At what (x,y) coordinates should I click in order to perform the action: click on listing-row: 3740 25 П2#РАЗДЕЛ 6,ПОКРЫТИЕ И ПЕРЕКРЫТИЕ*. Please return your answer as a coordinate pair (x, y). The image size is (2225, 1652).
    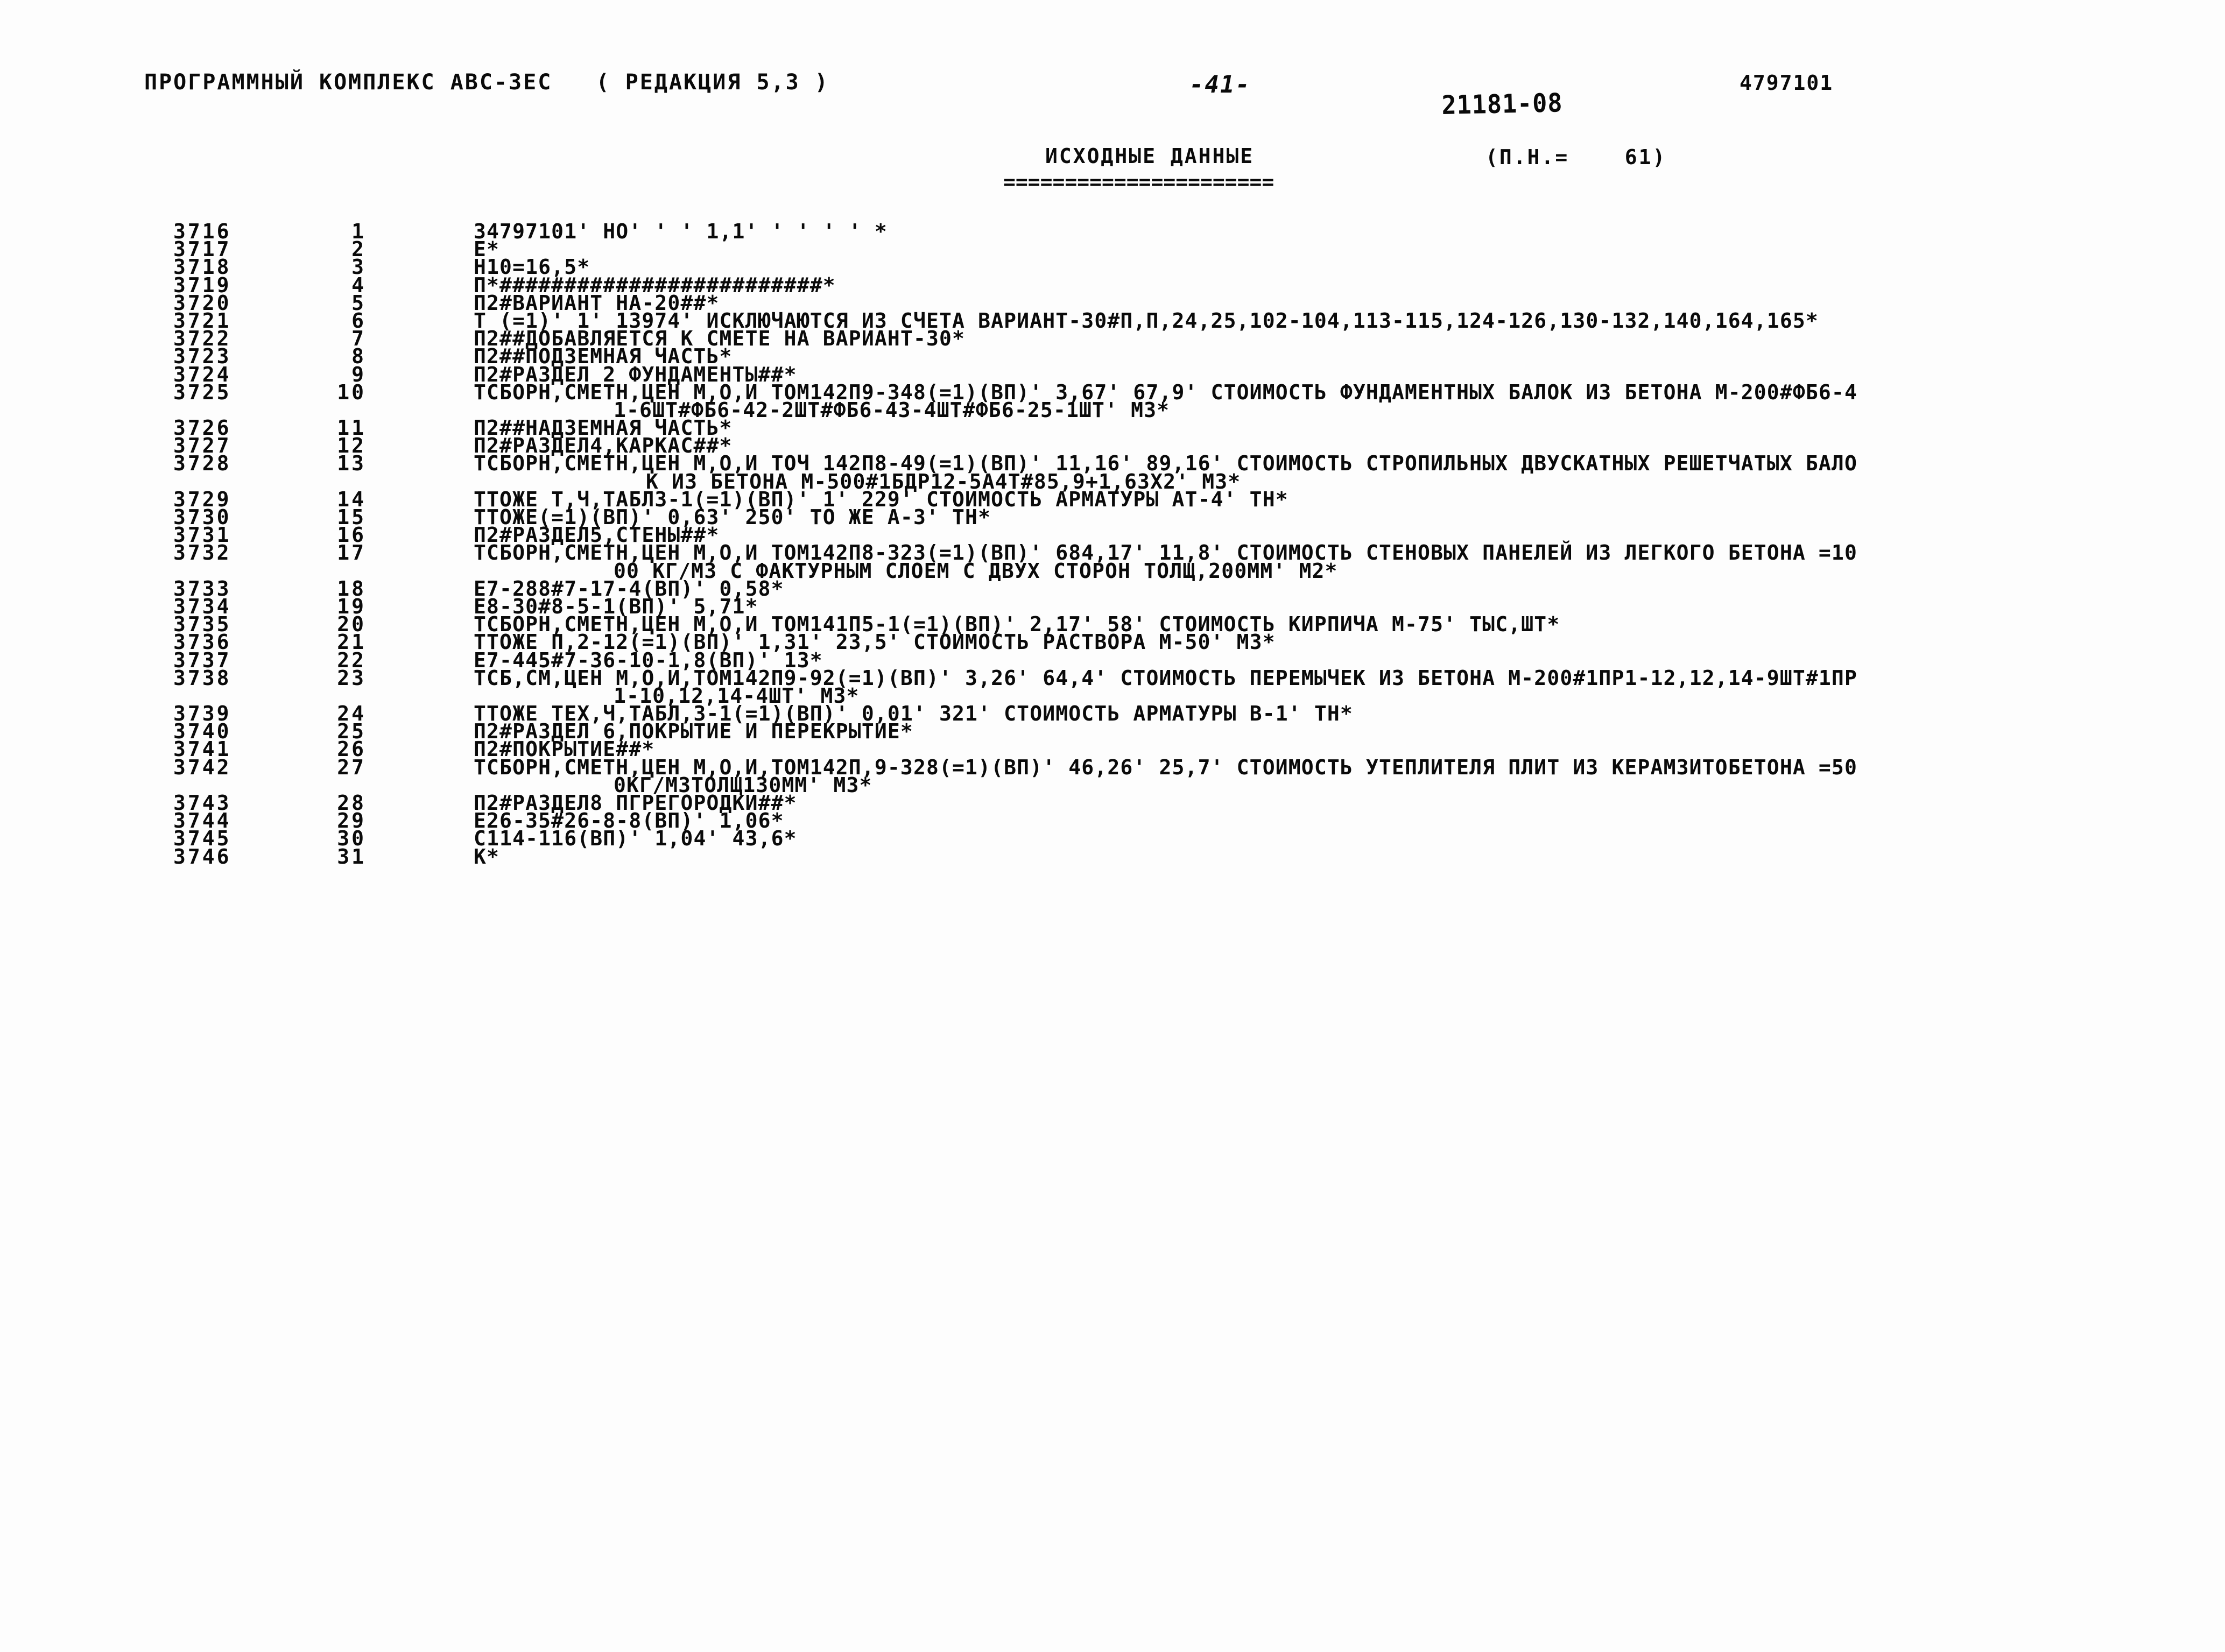
    Looking at the image, I should click on (1112, 731).